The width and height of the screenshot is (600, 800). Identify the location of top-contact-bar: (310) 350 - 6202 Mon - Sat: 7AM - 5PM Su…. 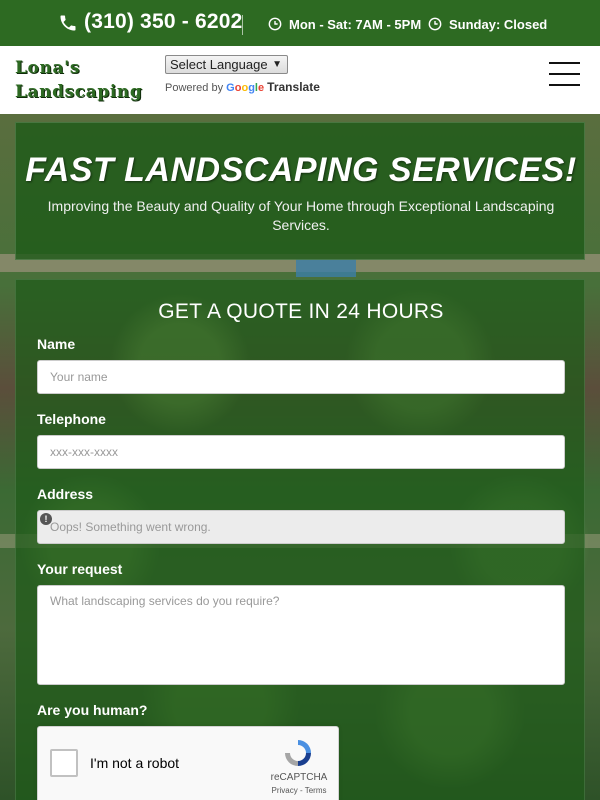
(300, 23).